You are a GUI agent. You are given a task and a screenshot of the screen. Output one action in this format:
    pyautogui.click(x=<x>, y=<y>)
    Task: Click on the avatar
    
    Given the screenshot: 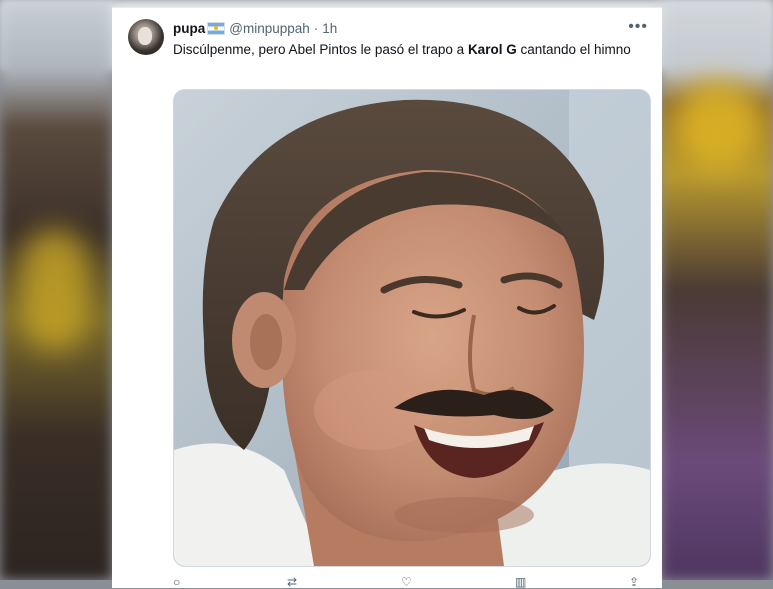 What is the action you would take?
    pyautogui.click(x=146, y=37)
    